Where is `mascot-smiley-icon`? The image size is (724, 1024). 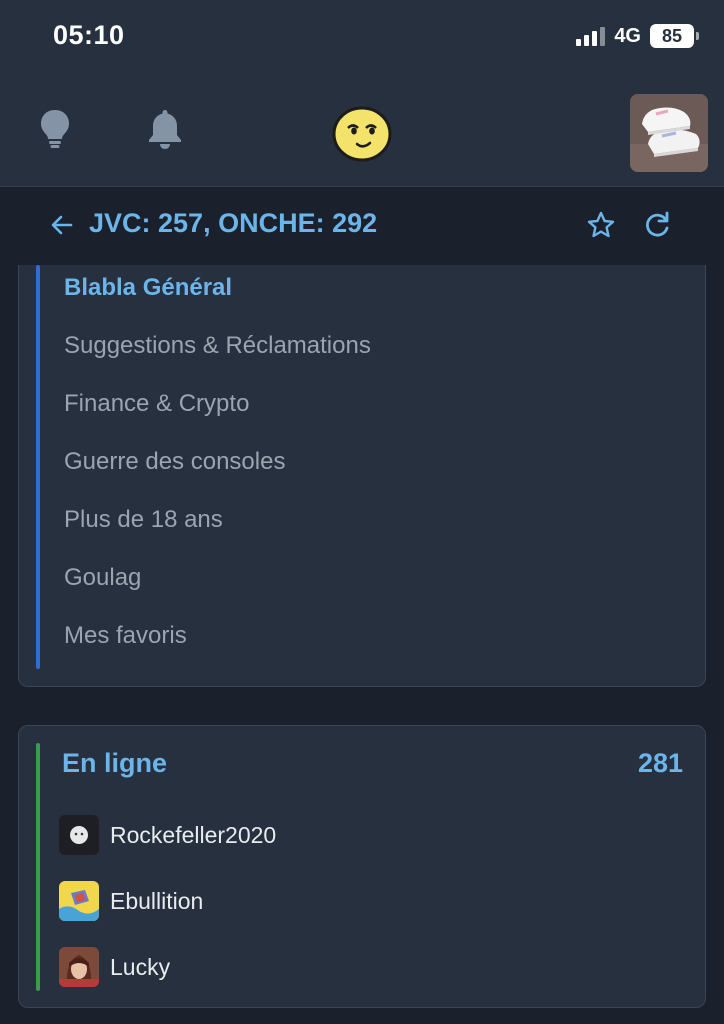 mascot-smiley-icon is located at coordinates (362, 136).